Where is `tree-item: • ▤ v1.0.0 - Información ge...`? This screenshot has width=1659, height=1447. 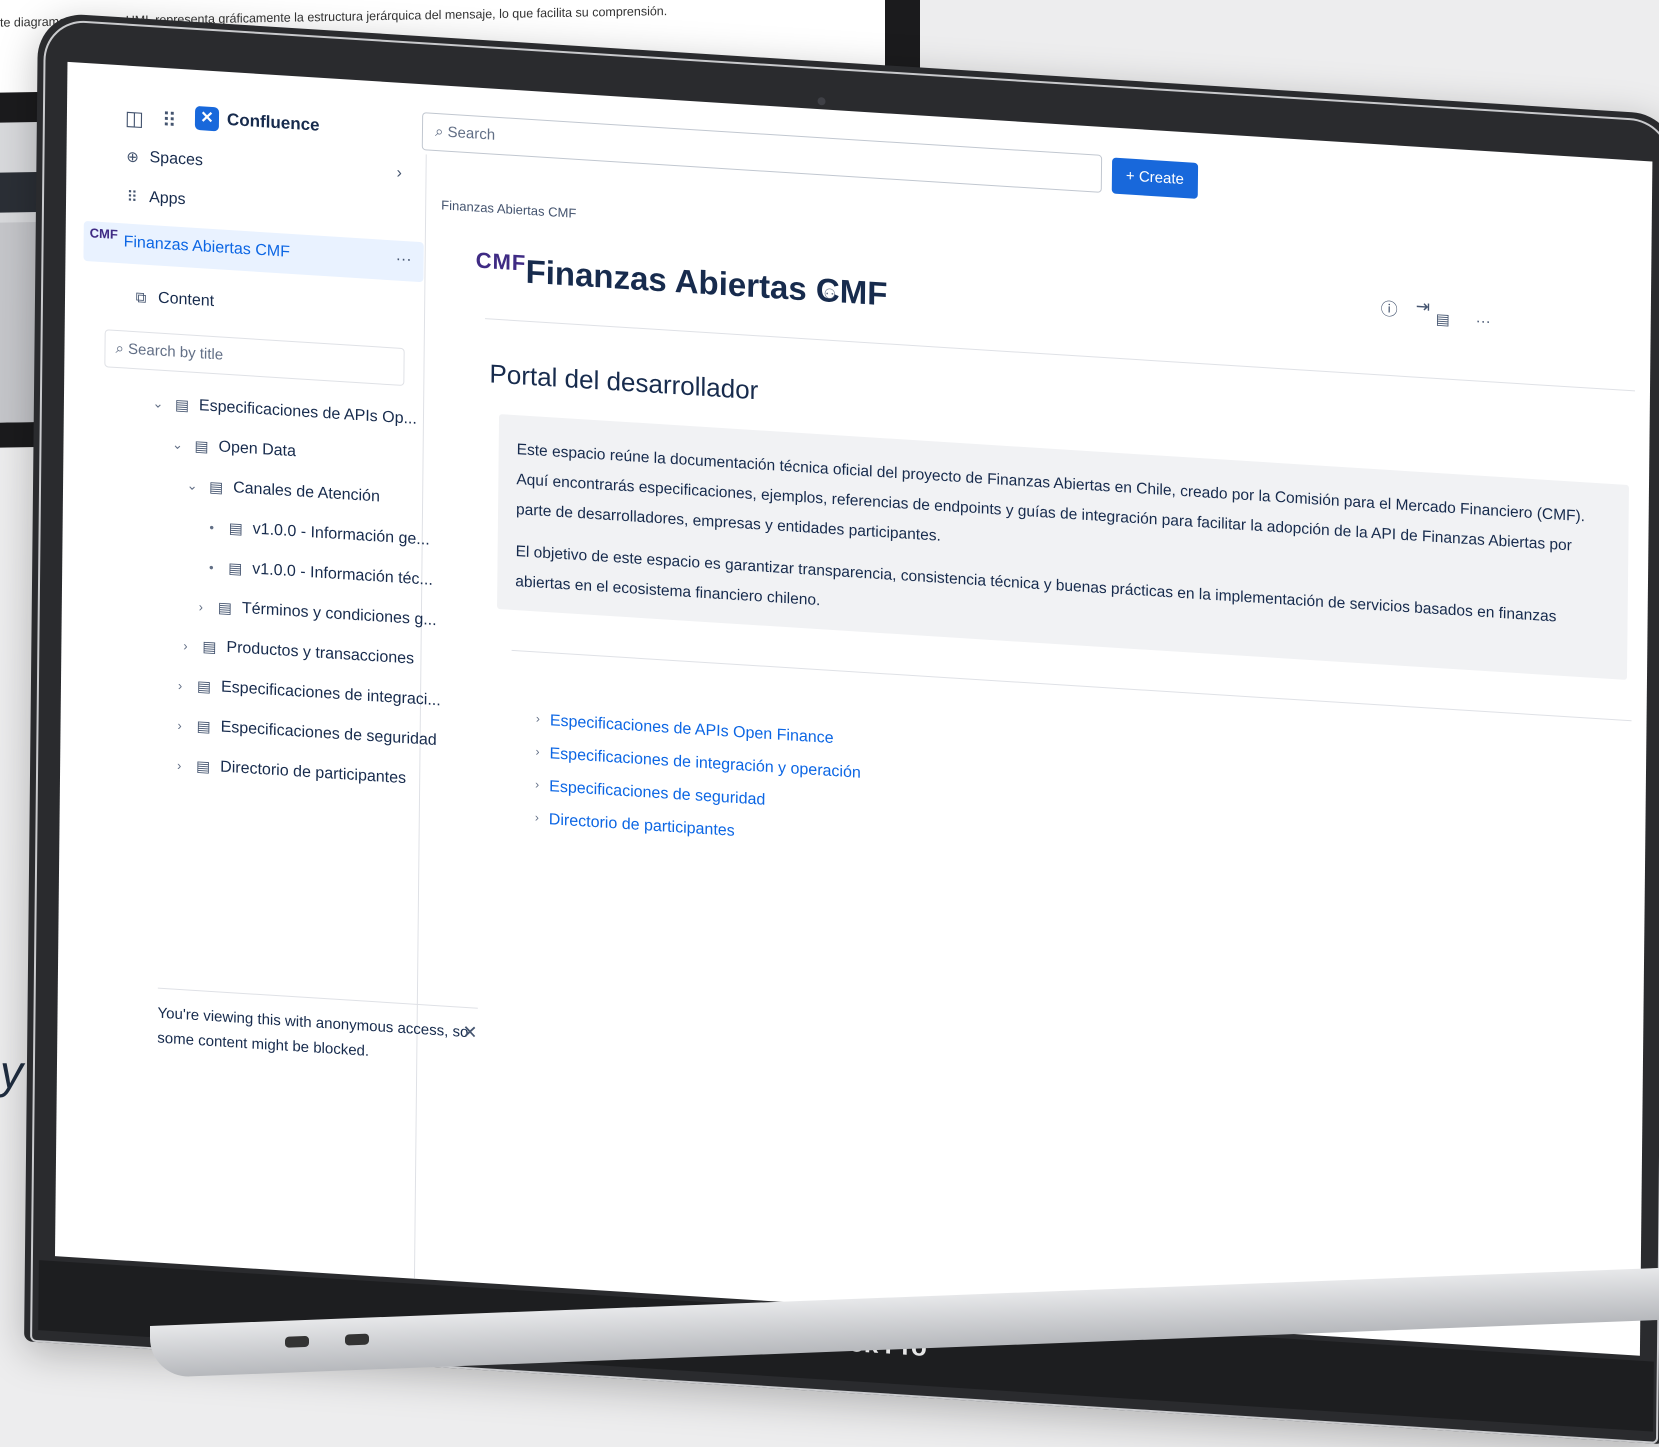
tree-item: • ▤ v1.0.0 - Información ge... is located at coordinates (316, 533).